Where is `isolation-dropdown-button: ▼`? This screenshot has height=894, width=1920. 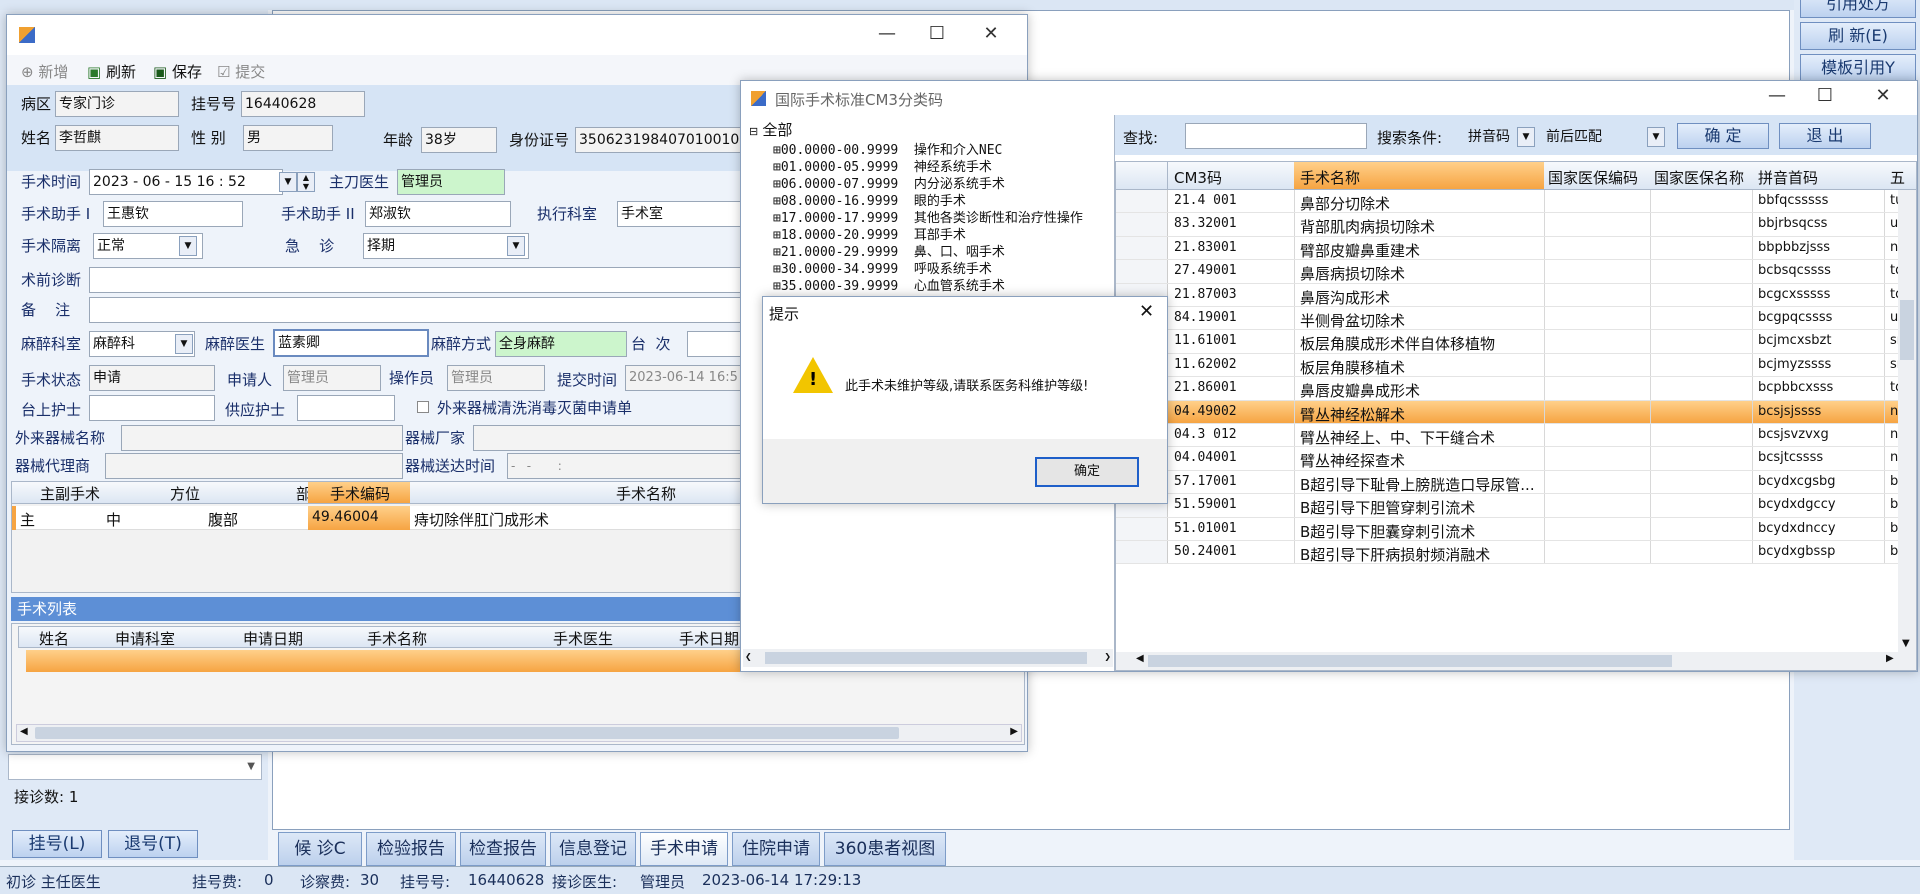 isolation-dropdown-button: ▼ is located at coordinates (188, 246).